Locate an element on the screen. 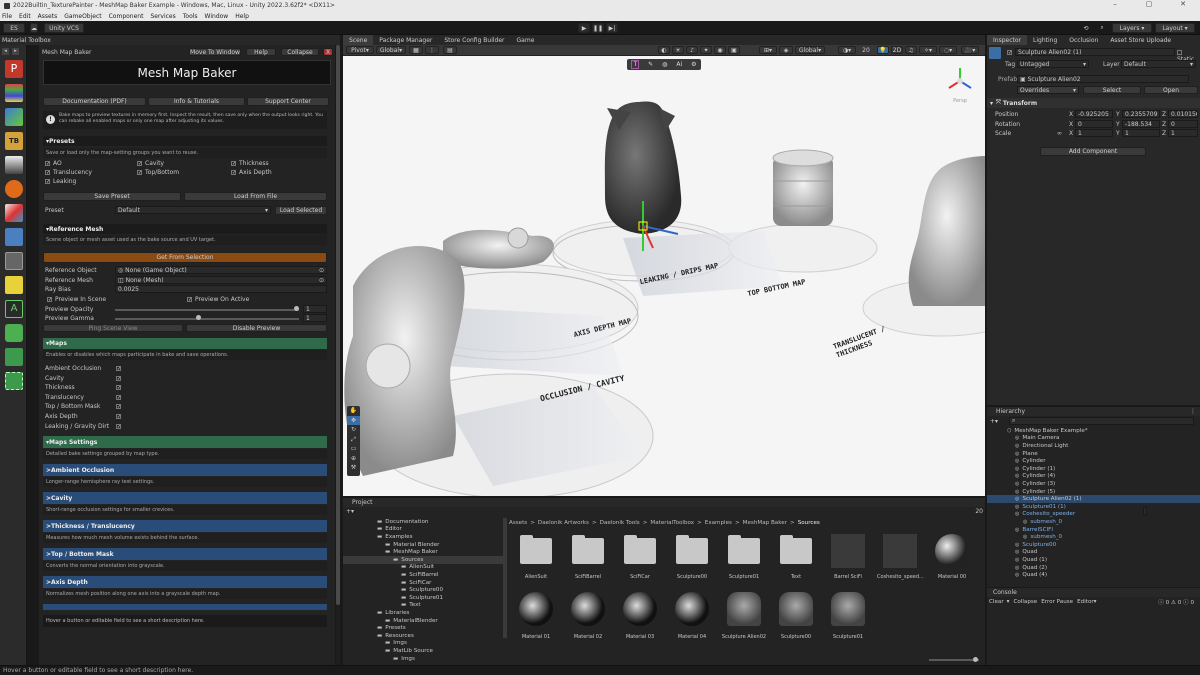 Image resolution: width=1200 pixels, height=675 pixels. object-picker-icon: ⊙ is located at coordinates (321, 270).